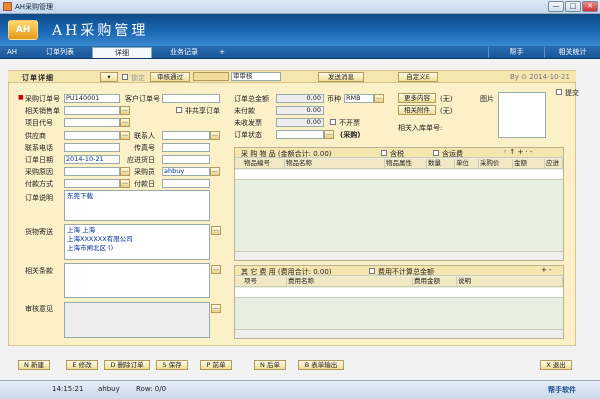 The width and height of the screenshot is (600, 399). What do you see at coordinates (186, 147) in the screenshot?
I see `fax-input` at bounding box center [186, 147].